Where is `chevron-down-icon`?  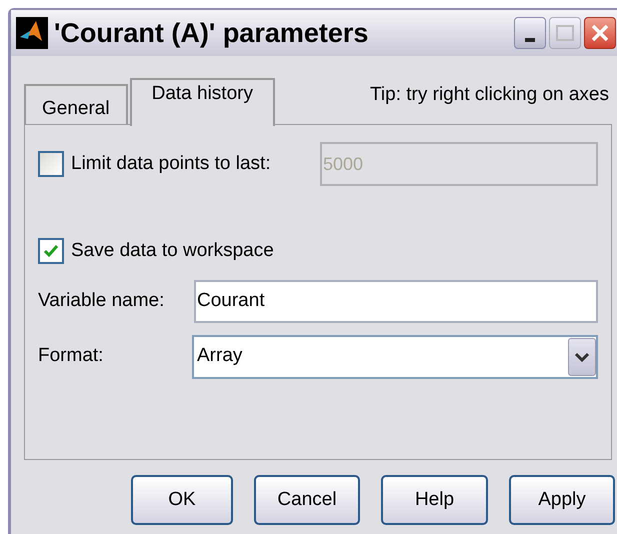
chevron-down-icon is located at coordinates (582, 357).